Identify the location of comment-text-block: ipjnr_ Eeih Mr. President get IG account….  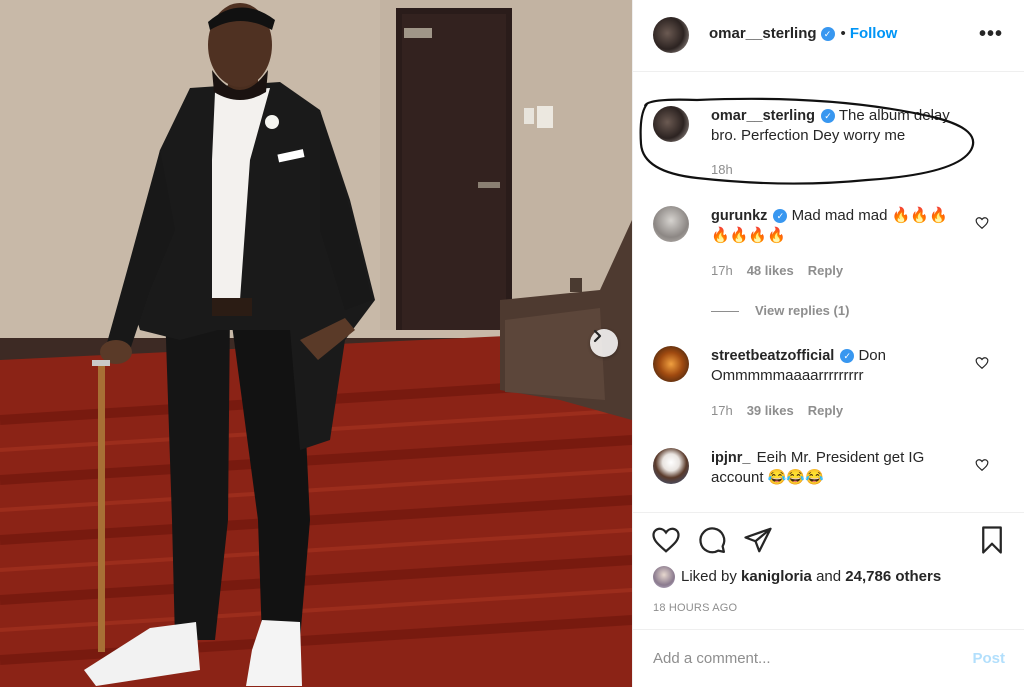
(836, 468).